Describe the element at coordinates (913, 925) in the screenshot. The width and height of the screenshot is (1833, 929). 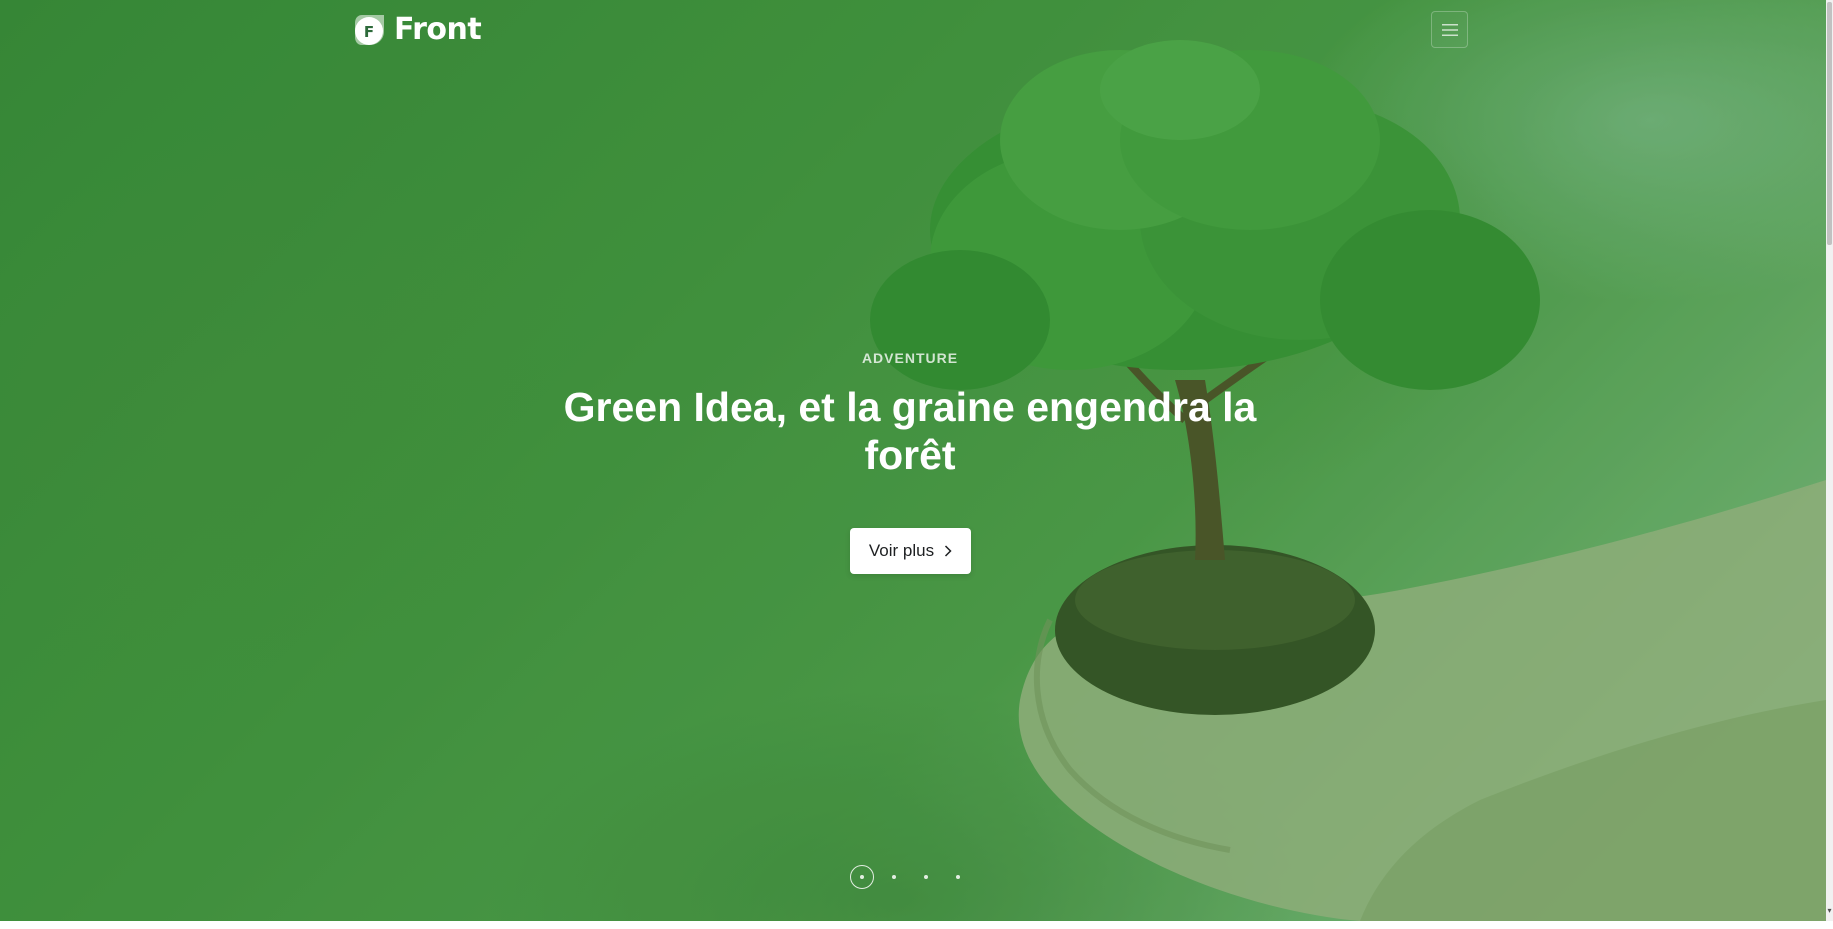
I see `page-below-fold` at that location.